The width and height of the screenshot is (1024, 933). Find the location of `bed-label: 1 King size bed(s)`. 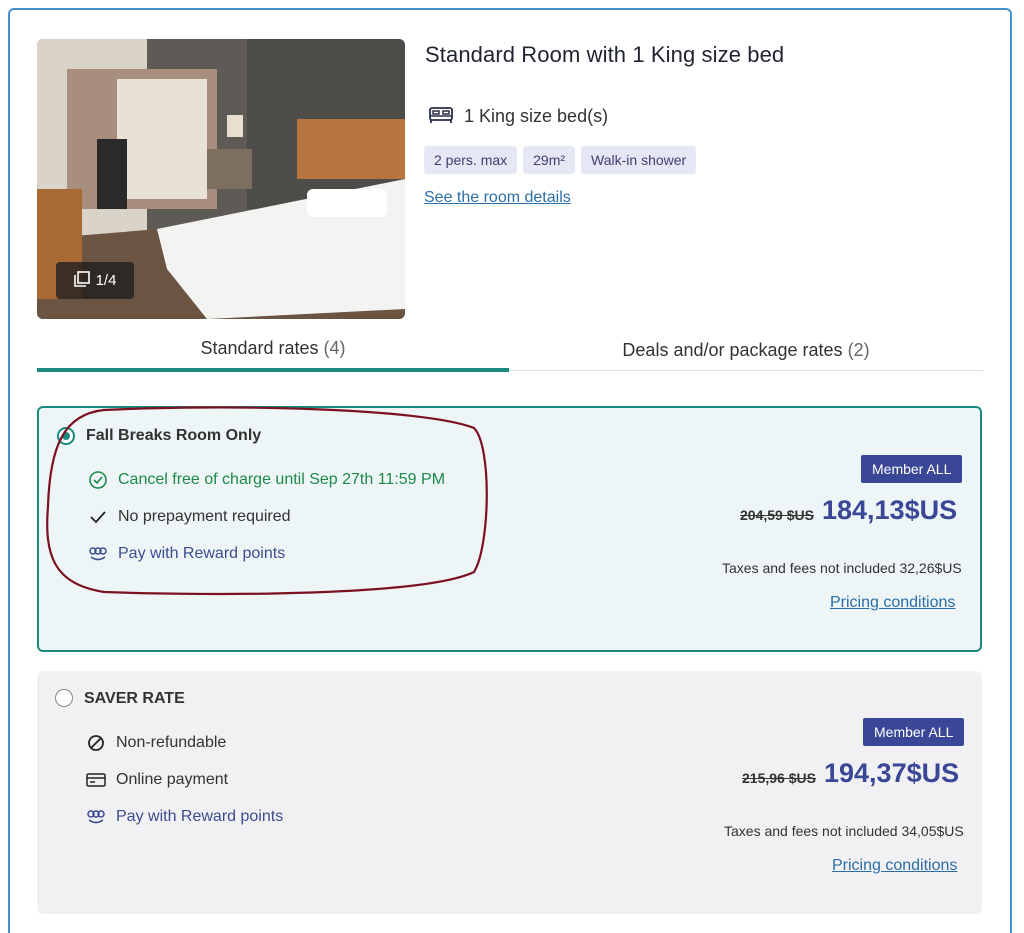

bed-label: 1 King size bed(s) is located at coordinates (536, 116).